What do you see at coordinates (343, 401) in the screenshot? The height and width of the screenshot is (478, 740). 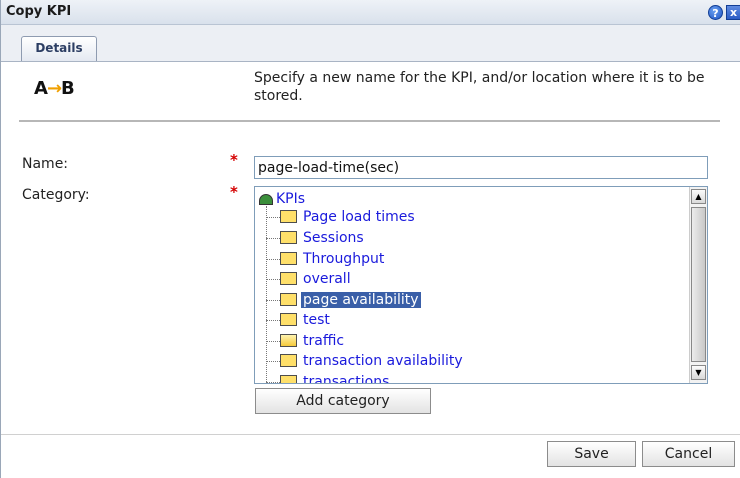 I see `add-category-button: Add category` at bounding box center [343, 401].